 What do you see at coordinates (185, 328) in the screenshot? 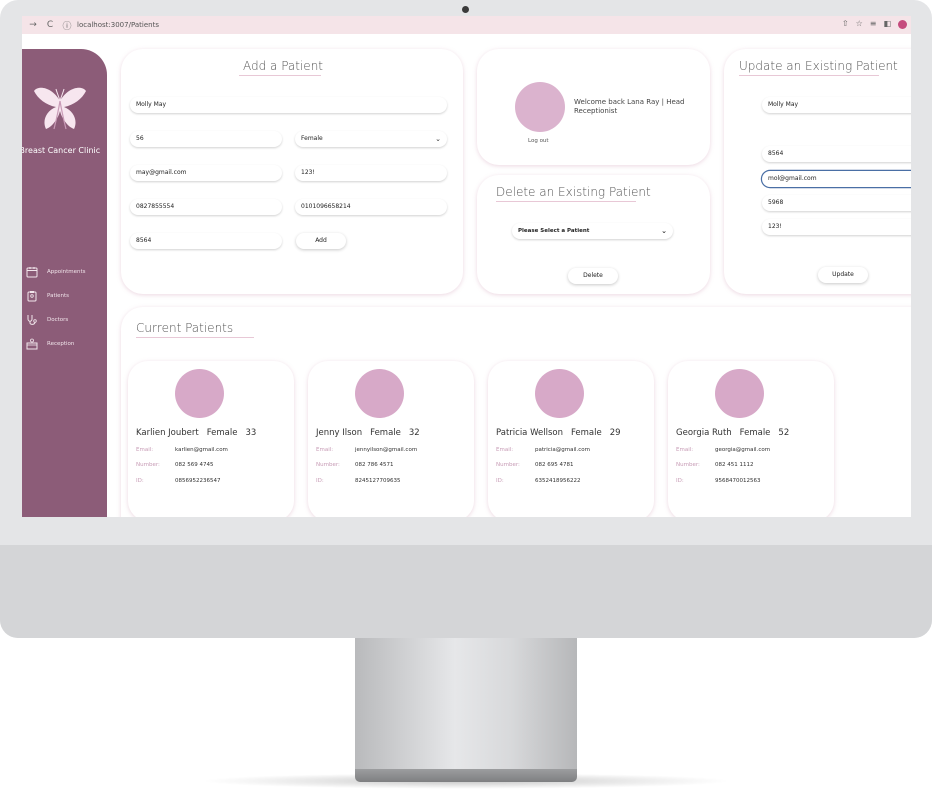
I see `current-patients-title: Current Patients` at bounding box center [185, 328].